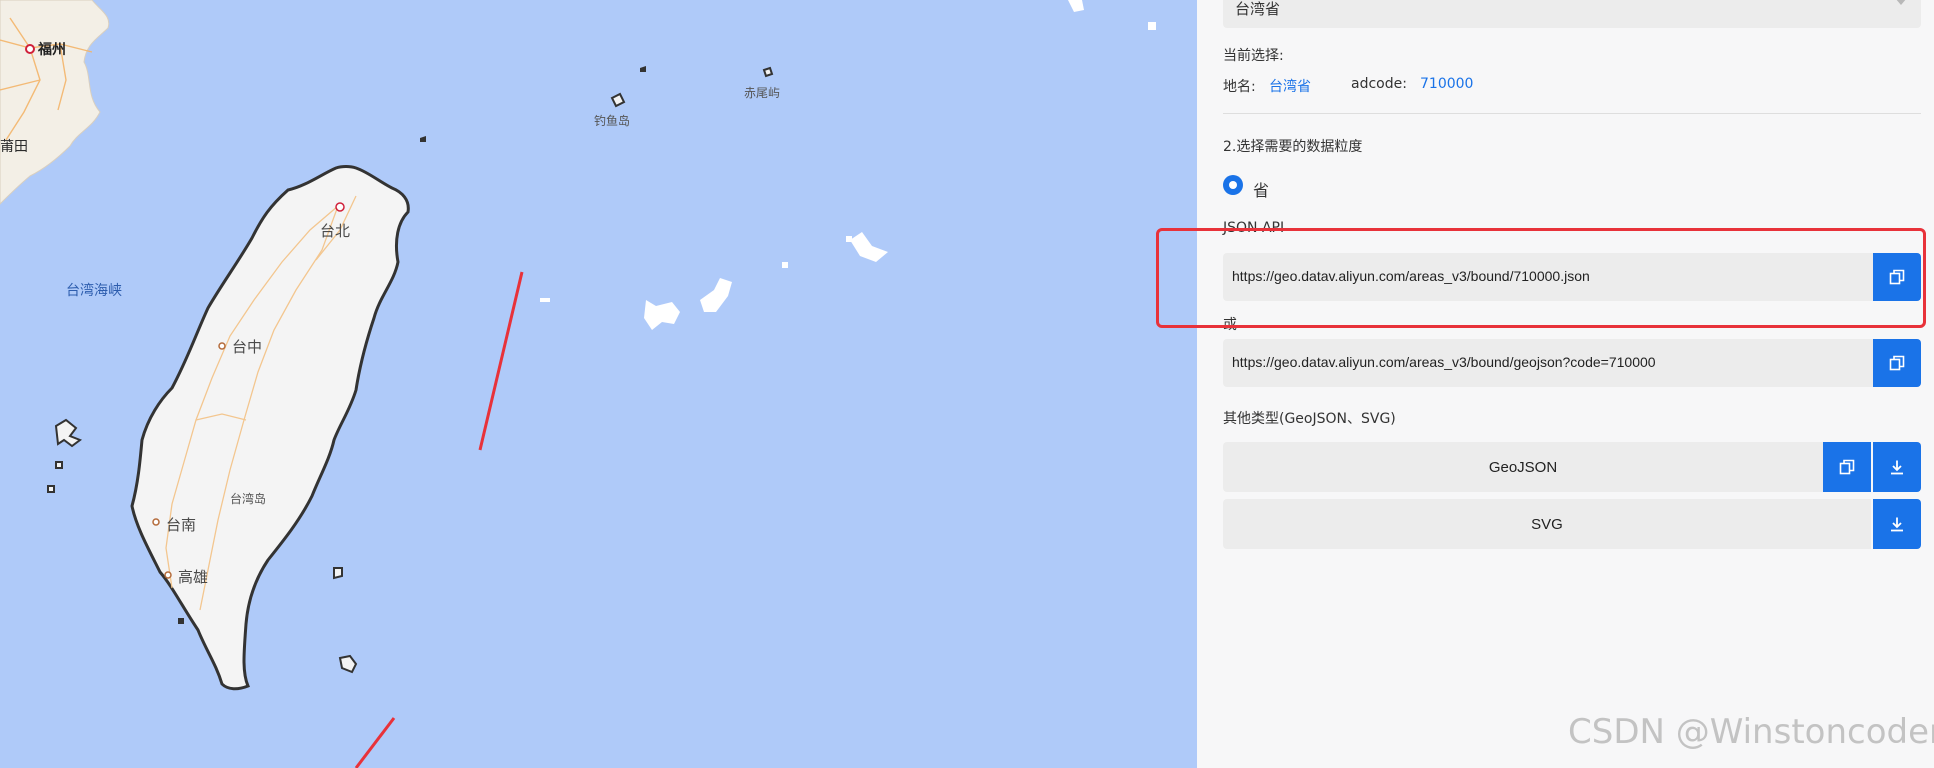 This screenshot has width=1934, height=768. Describe the element at coordinates (618, 100) in the screenshot. I see `diaoyu-island` at that location.